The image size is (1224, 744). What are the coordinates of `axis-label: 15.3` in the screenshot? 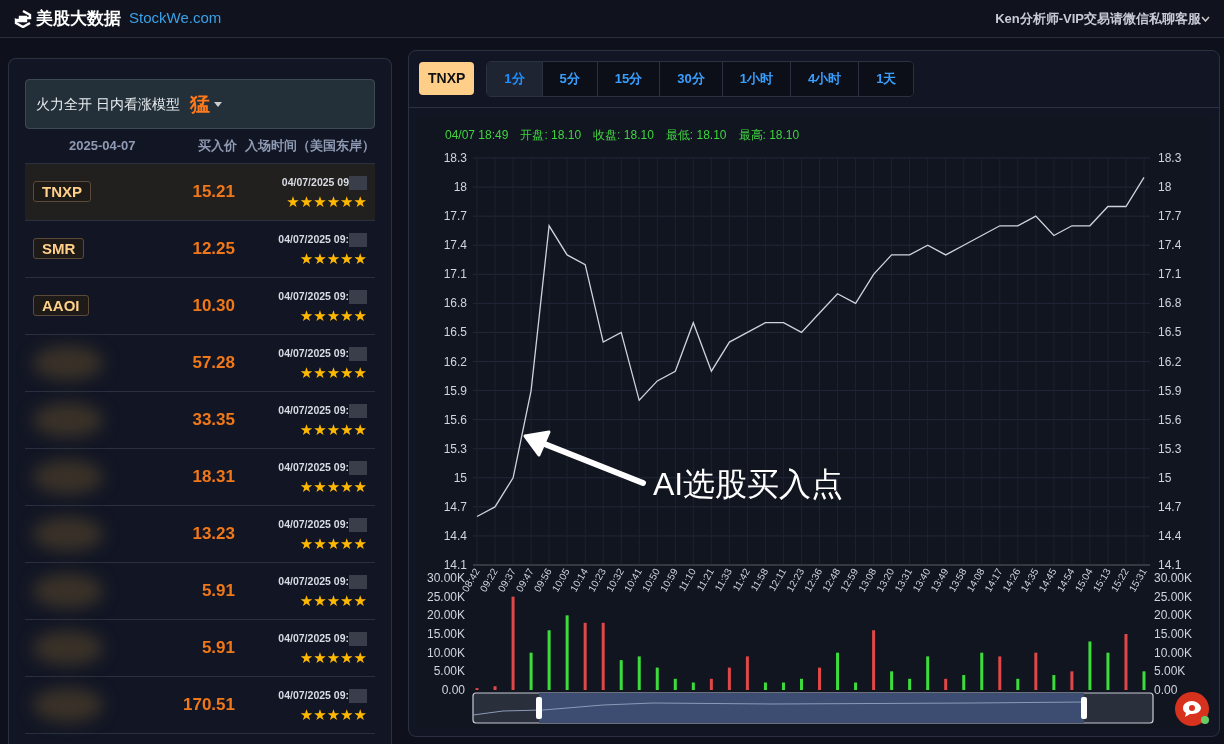 It's located at (1170, 448).